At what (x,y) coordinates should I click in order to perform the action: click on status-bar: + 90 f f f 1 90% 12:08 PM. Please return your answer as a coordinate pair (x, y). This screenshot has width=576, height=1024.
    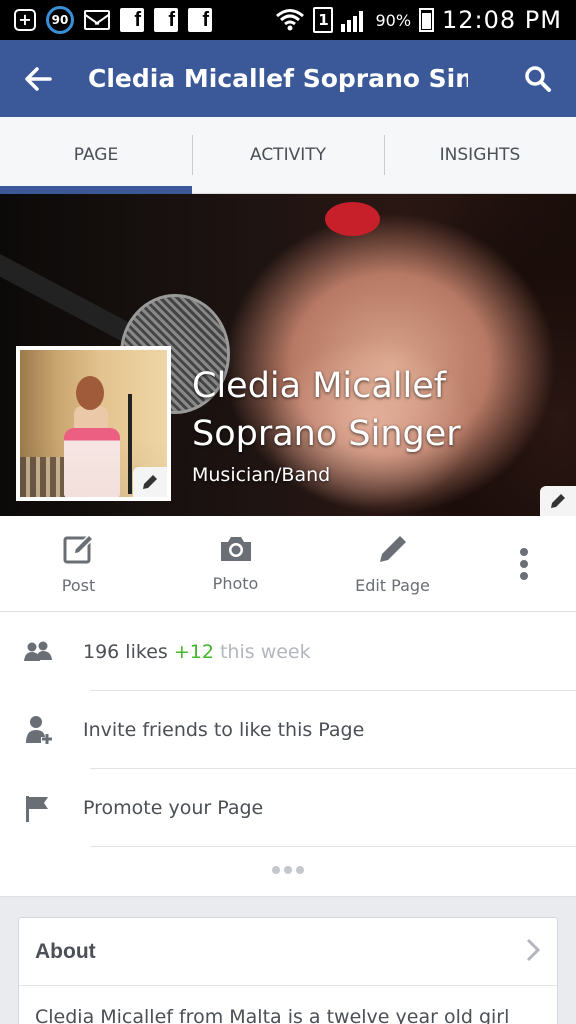
    Looking at the image, I should click on (288, 20).